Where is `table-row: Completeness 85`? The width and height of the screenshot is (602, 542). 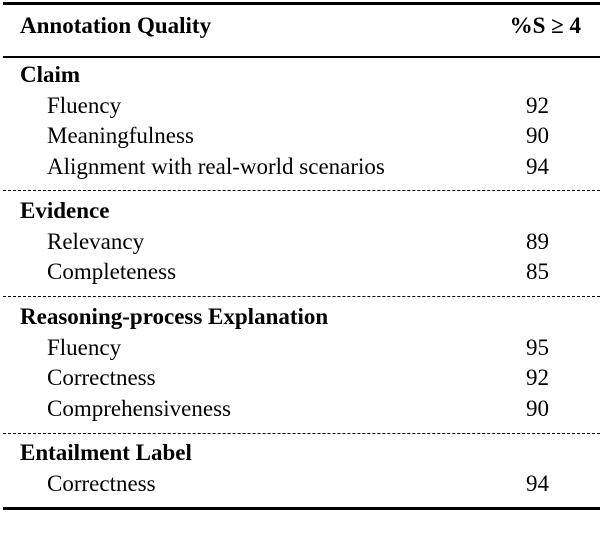 table-row: Completeness 85 is located at coordinates (301, 272).